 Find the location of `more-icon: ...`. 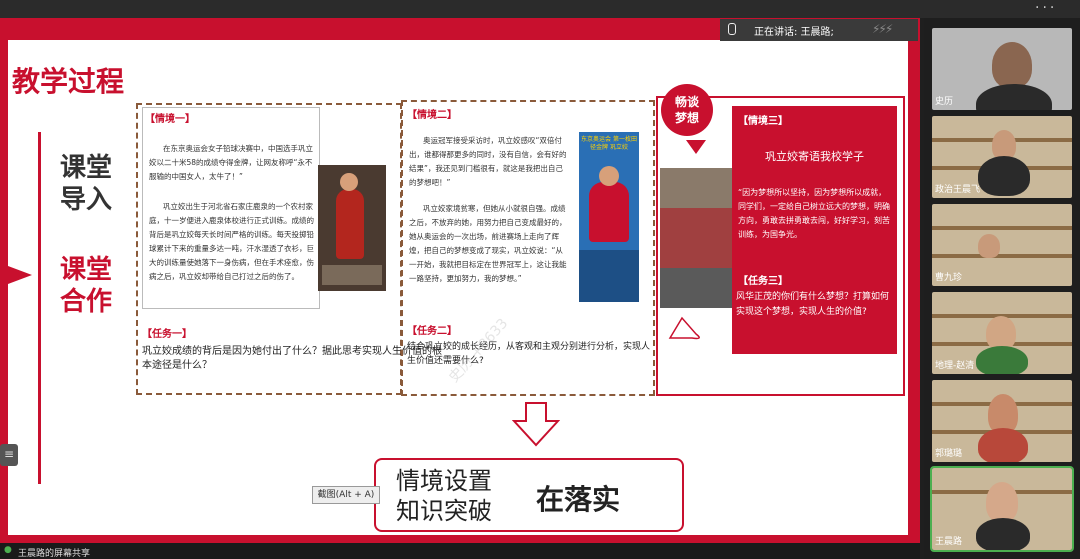

more-icon: ... is located at coordinates (1046, 6).